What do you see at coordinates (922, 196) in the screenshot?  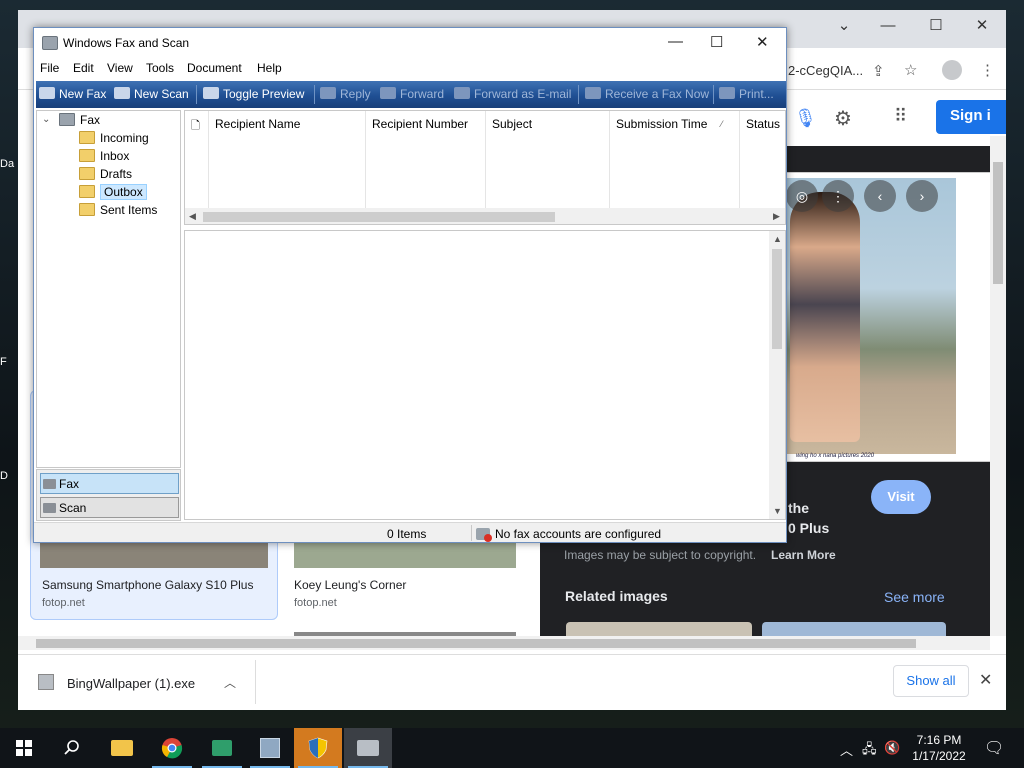 I see `next-icon: ›` at bounding box center [922, 196].